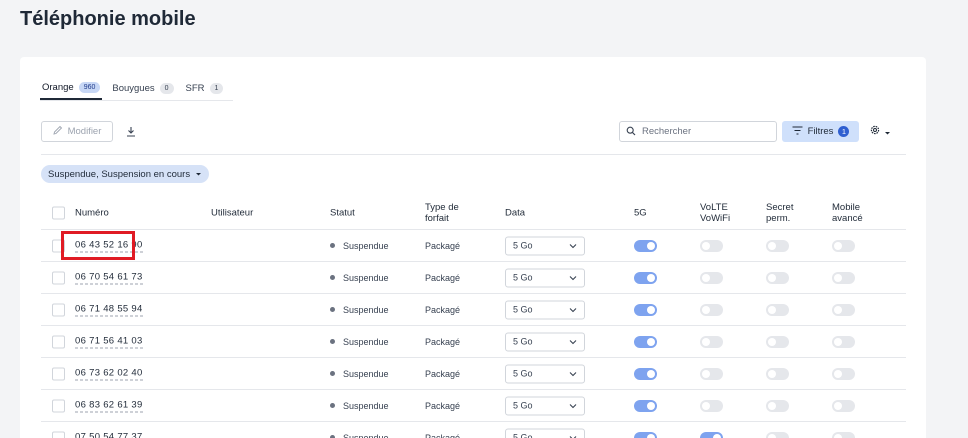 The height and width of the screenshot is (438, 968). What do you see at coordinates (847, 218) in the screenshot?
I see `header-mobile-line2: avancé` at bounding box center [847, 218].